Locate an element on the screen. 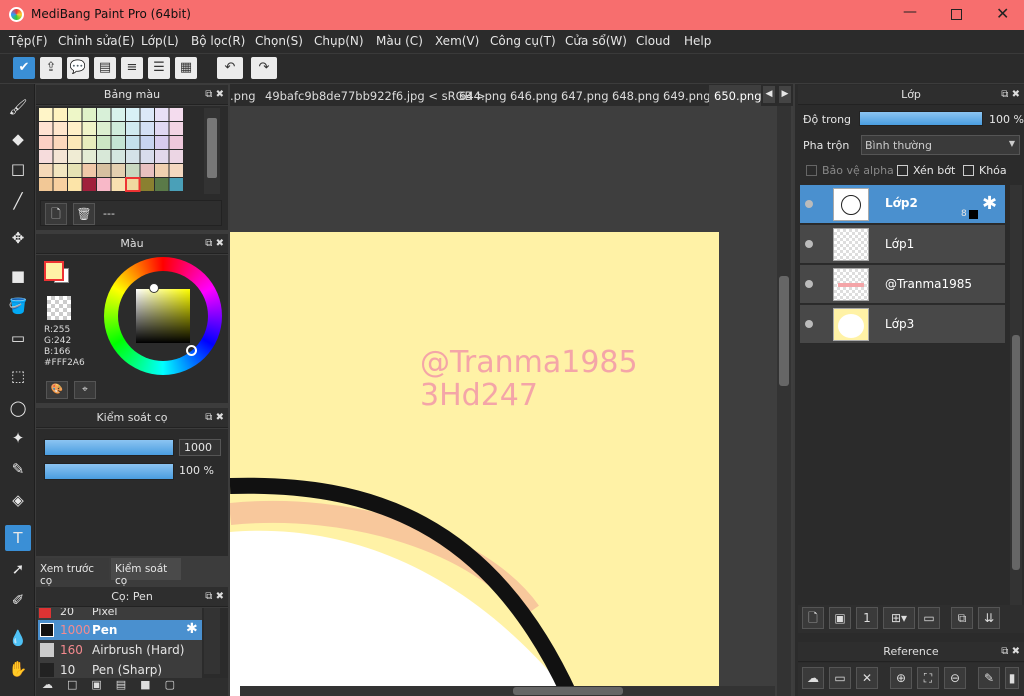 This screenshot has height=696, width=1024. gear-icon: ✱ is located at coordinates (989, 203).